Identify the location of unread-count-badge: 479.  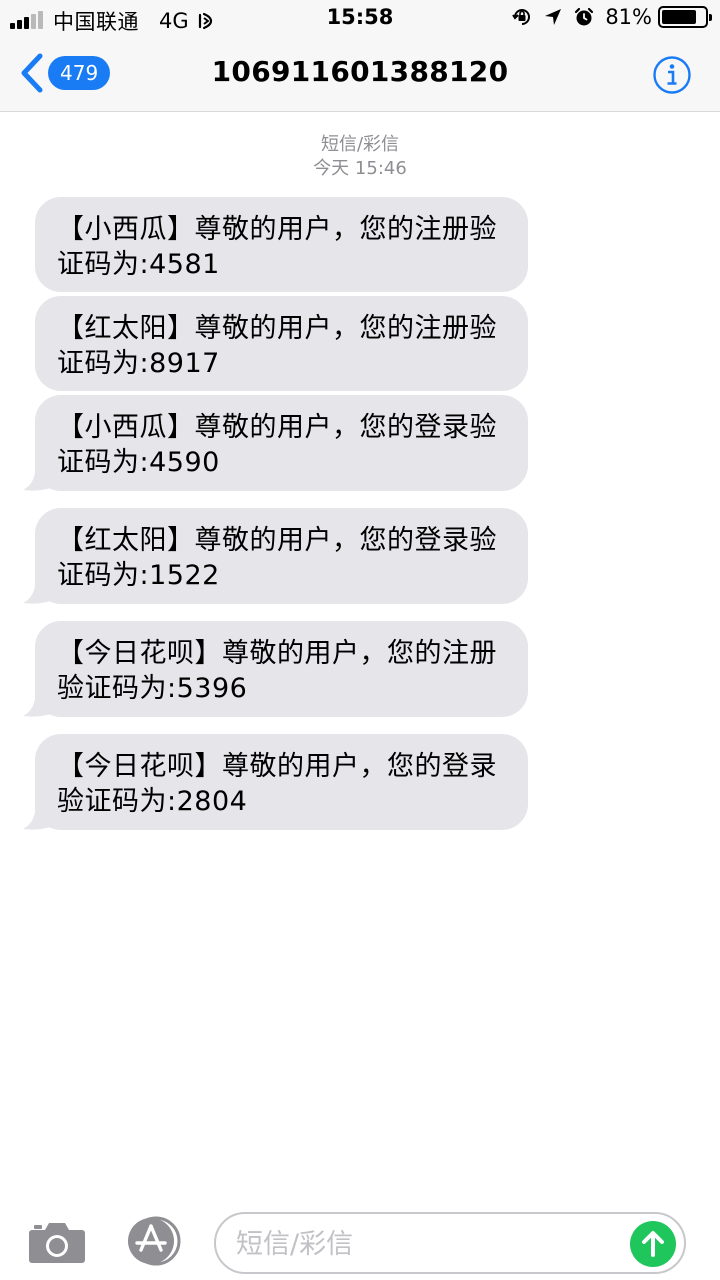
(79, 73).